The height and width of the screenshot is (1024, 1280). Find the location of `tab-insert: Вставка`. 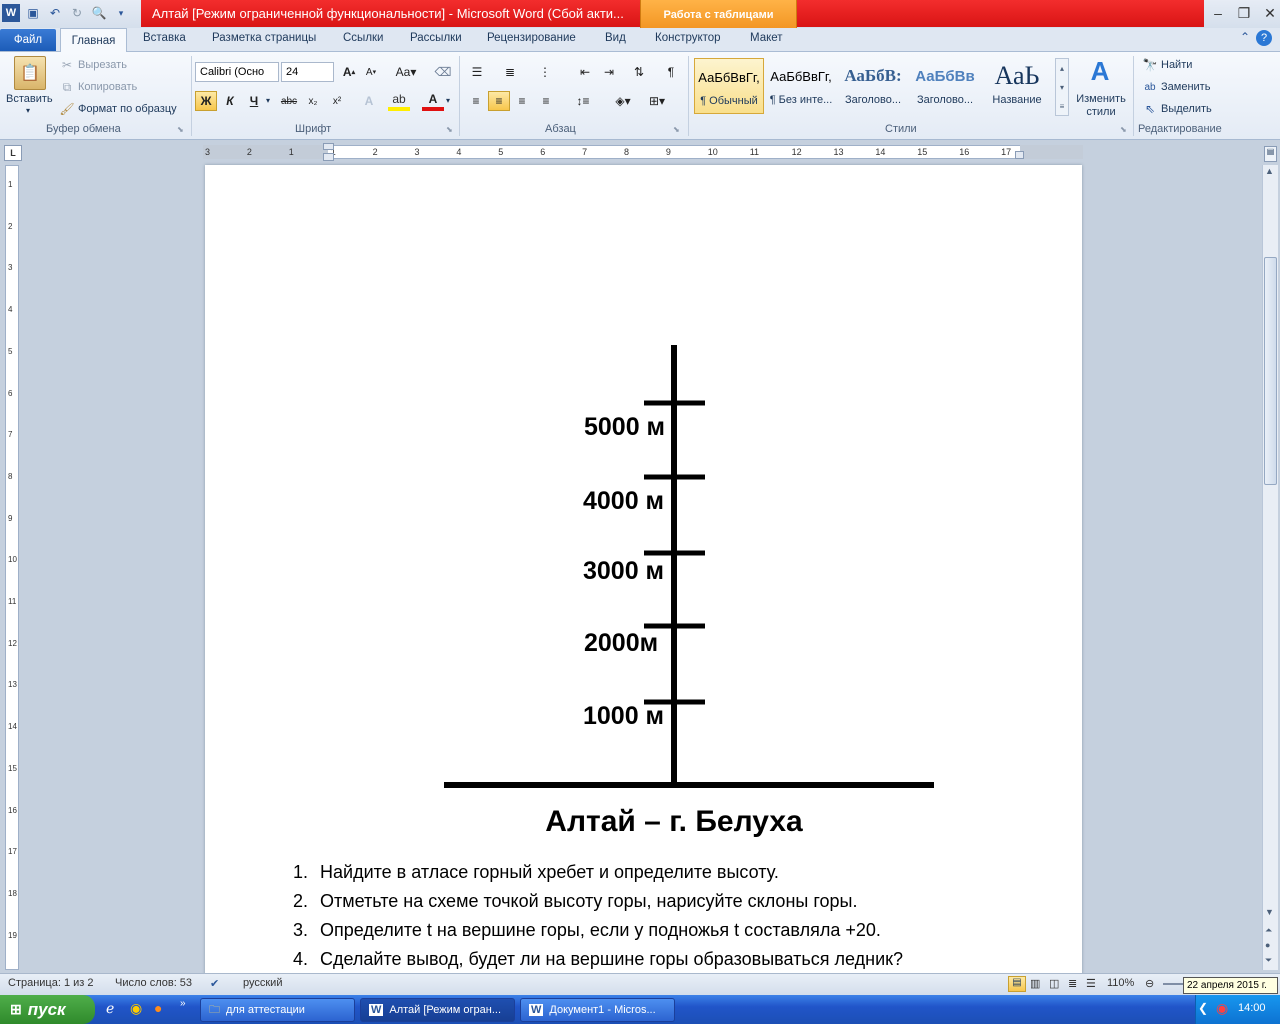

tab-insert: Вставка is located at coordinates (164, 38).